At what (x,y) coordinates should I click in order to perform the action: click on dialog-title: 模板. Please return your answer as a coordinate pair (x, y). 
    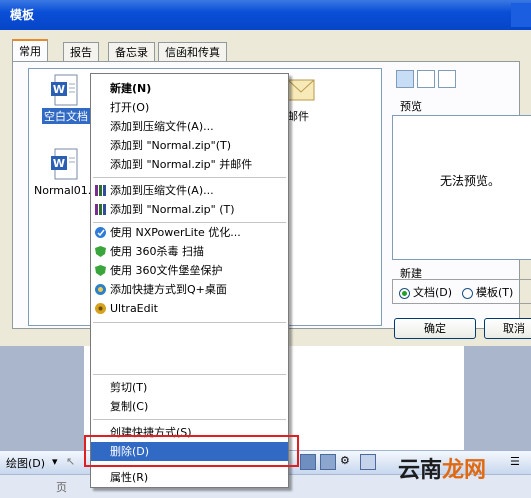
    Looking at the image, I should click on (22, 15).